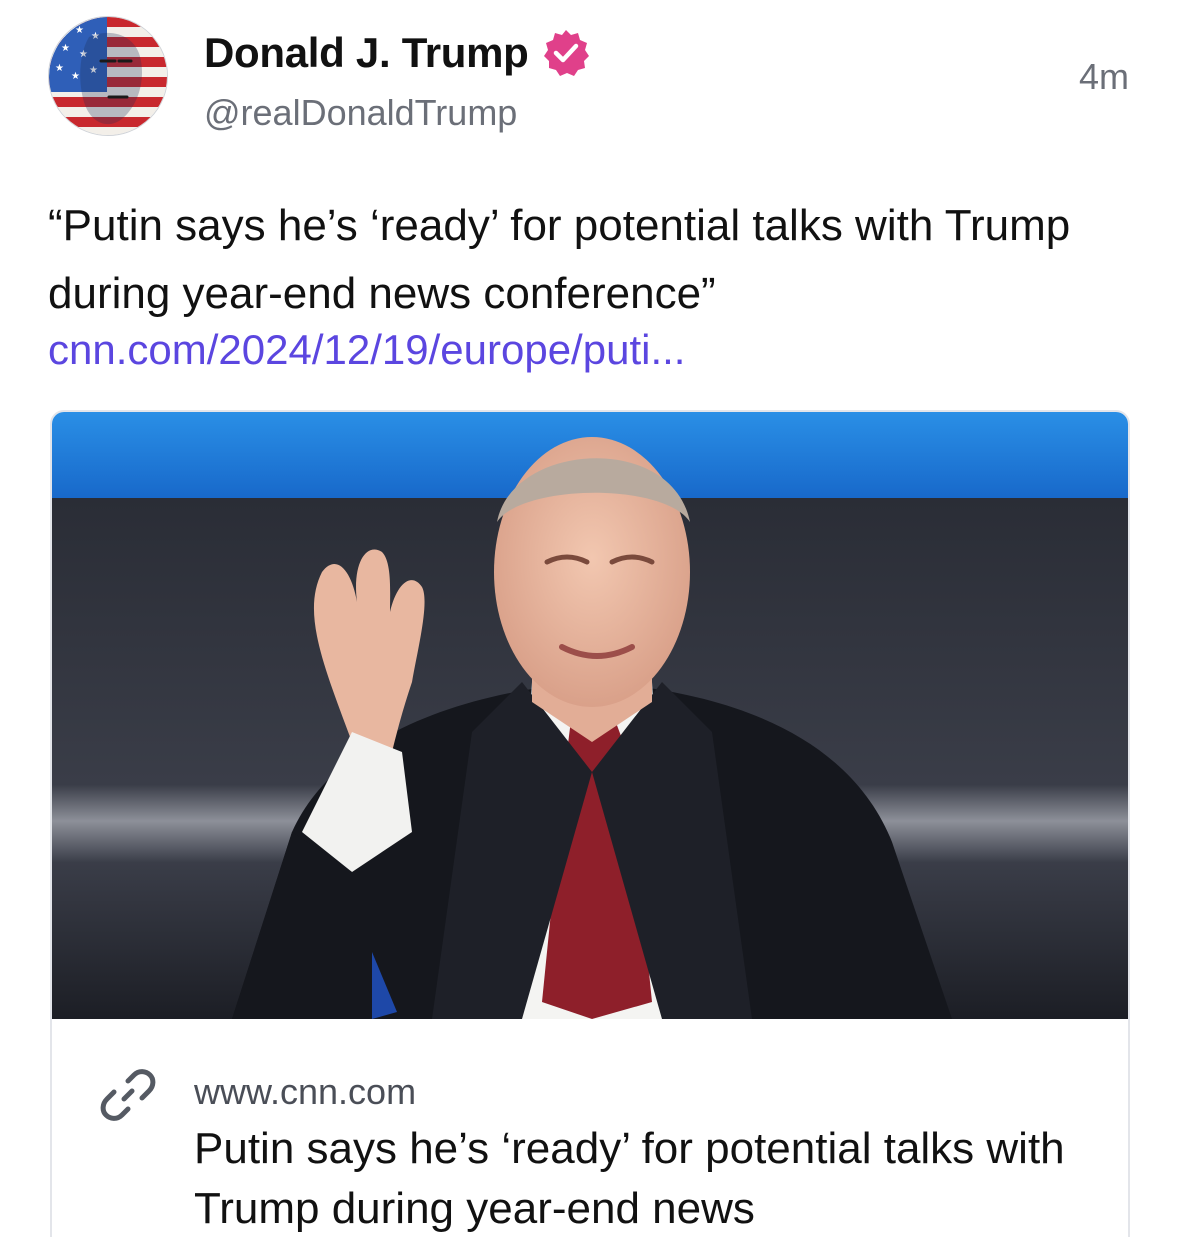  I want to click on author-handle: @realDonaldTrump, so click(360, 113).